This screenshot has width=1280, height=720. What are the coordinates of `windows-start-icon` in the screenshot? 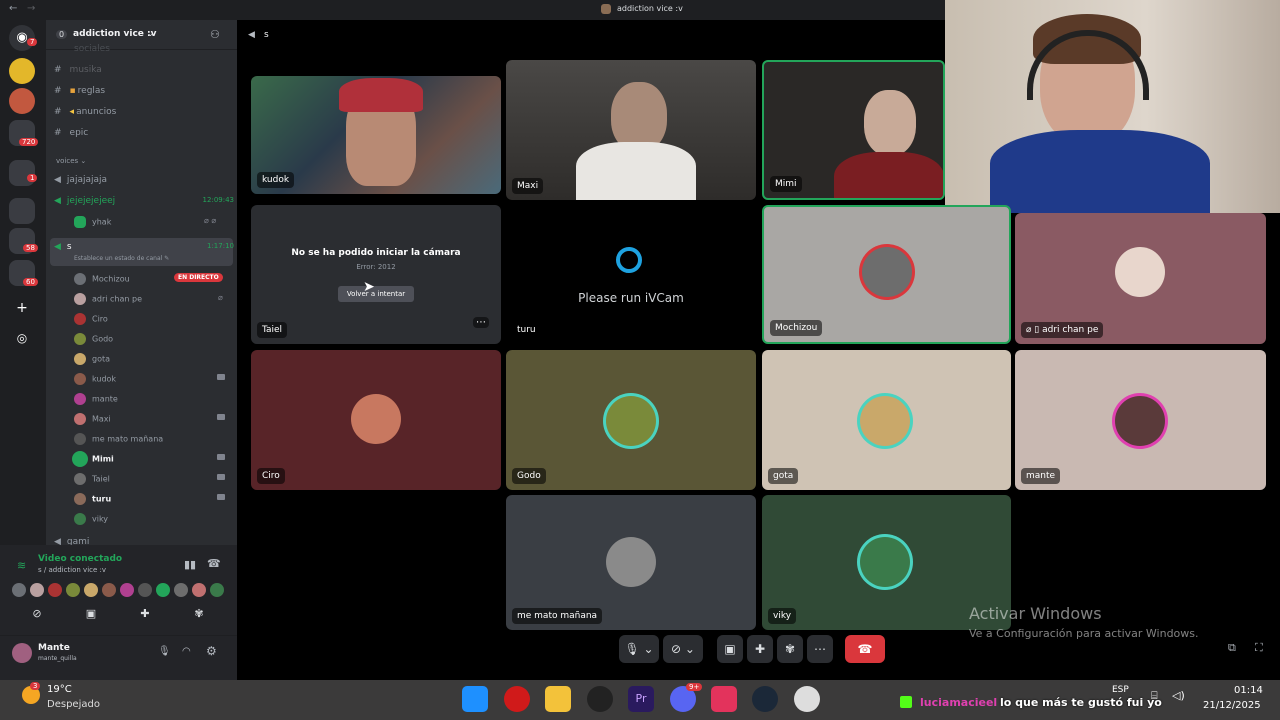 It's located at (475, 699).